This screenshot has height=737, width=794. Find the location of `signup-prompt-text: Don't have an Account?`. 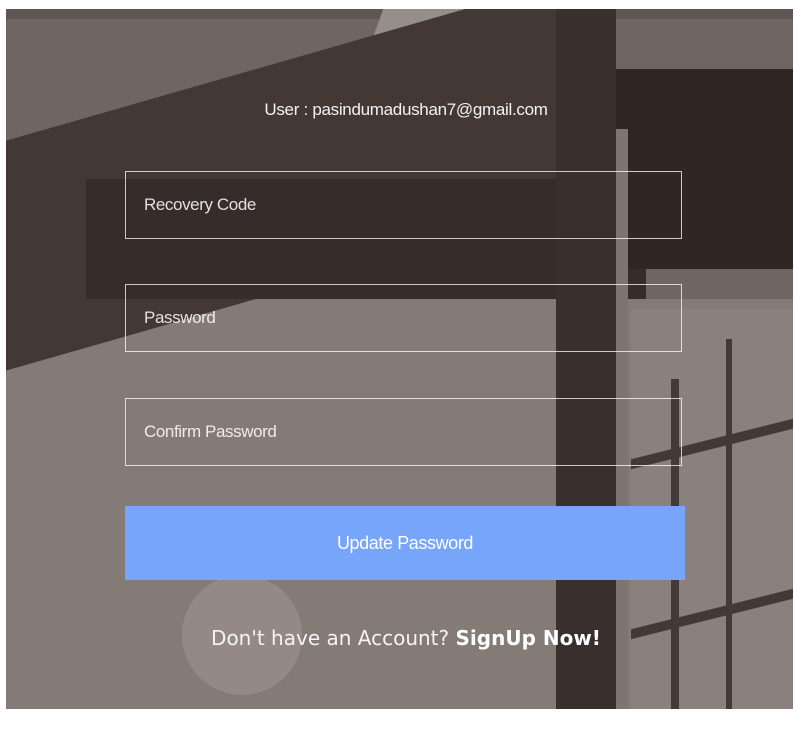

signup-prompt-text: Don't have an Account? is located at coordinates (330, 638).